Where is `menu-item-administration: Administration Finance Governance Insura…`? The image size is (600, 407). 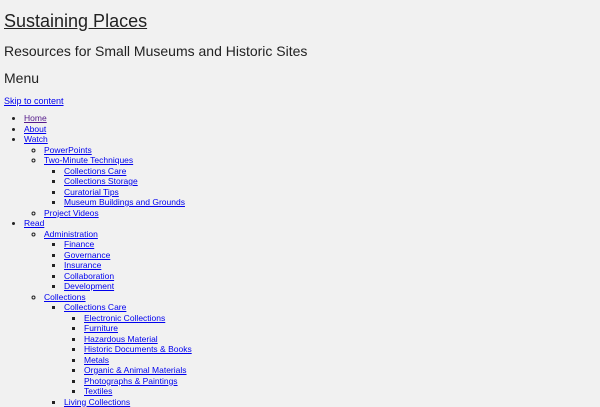 menu-item-administration: Administration Finance Governance Insura… is located at coordinates (320, 260).